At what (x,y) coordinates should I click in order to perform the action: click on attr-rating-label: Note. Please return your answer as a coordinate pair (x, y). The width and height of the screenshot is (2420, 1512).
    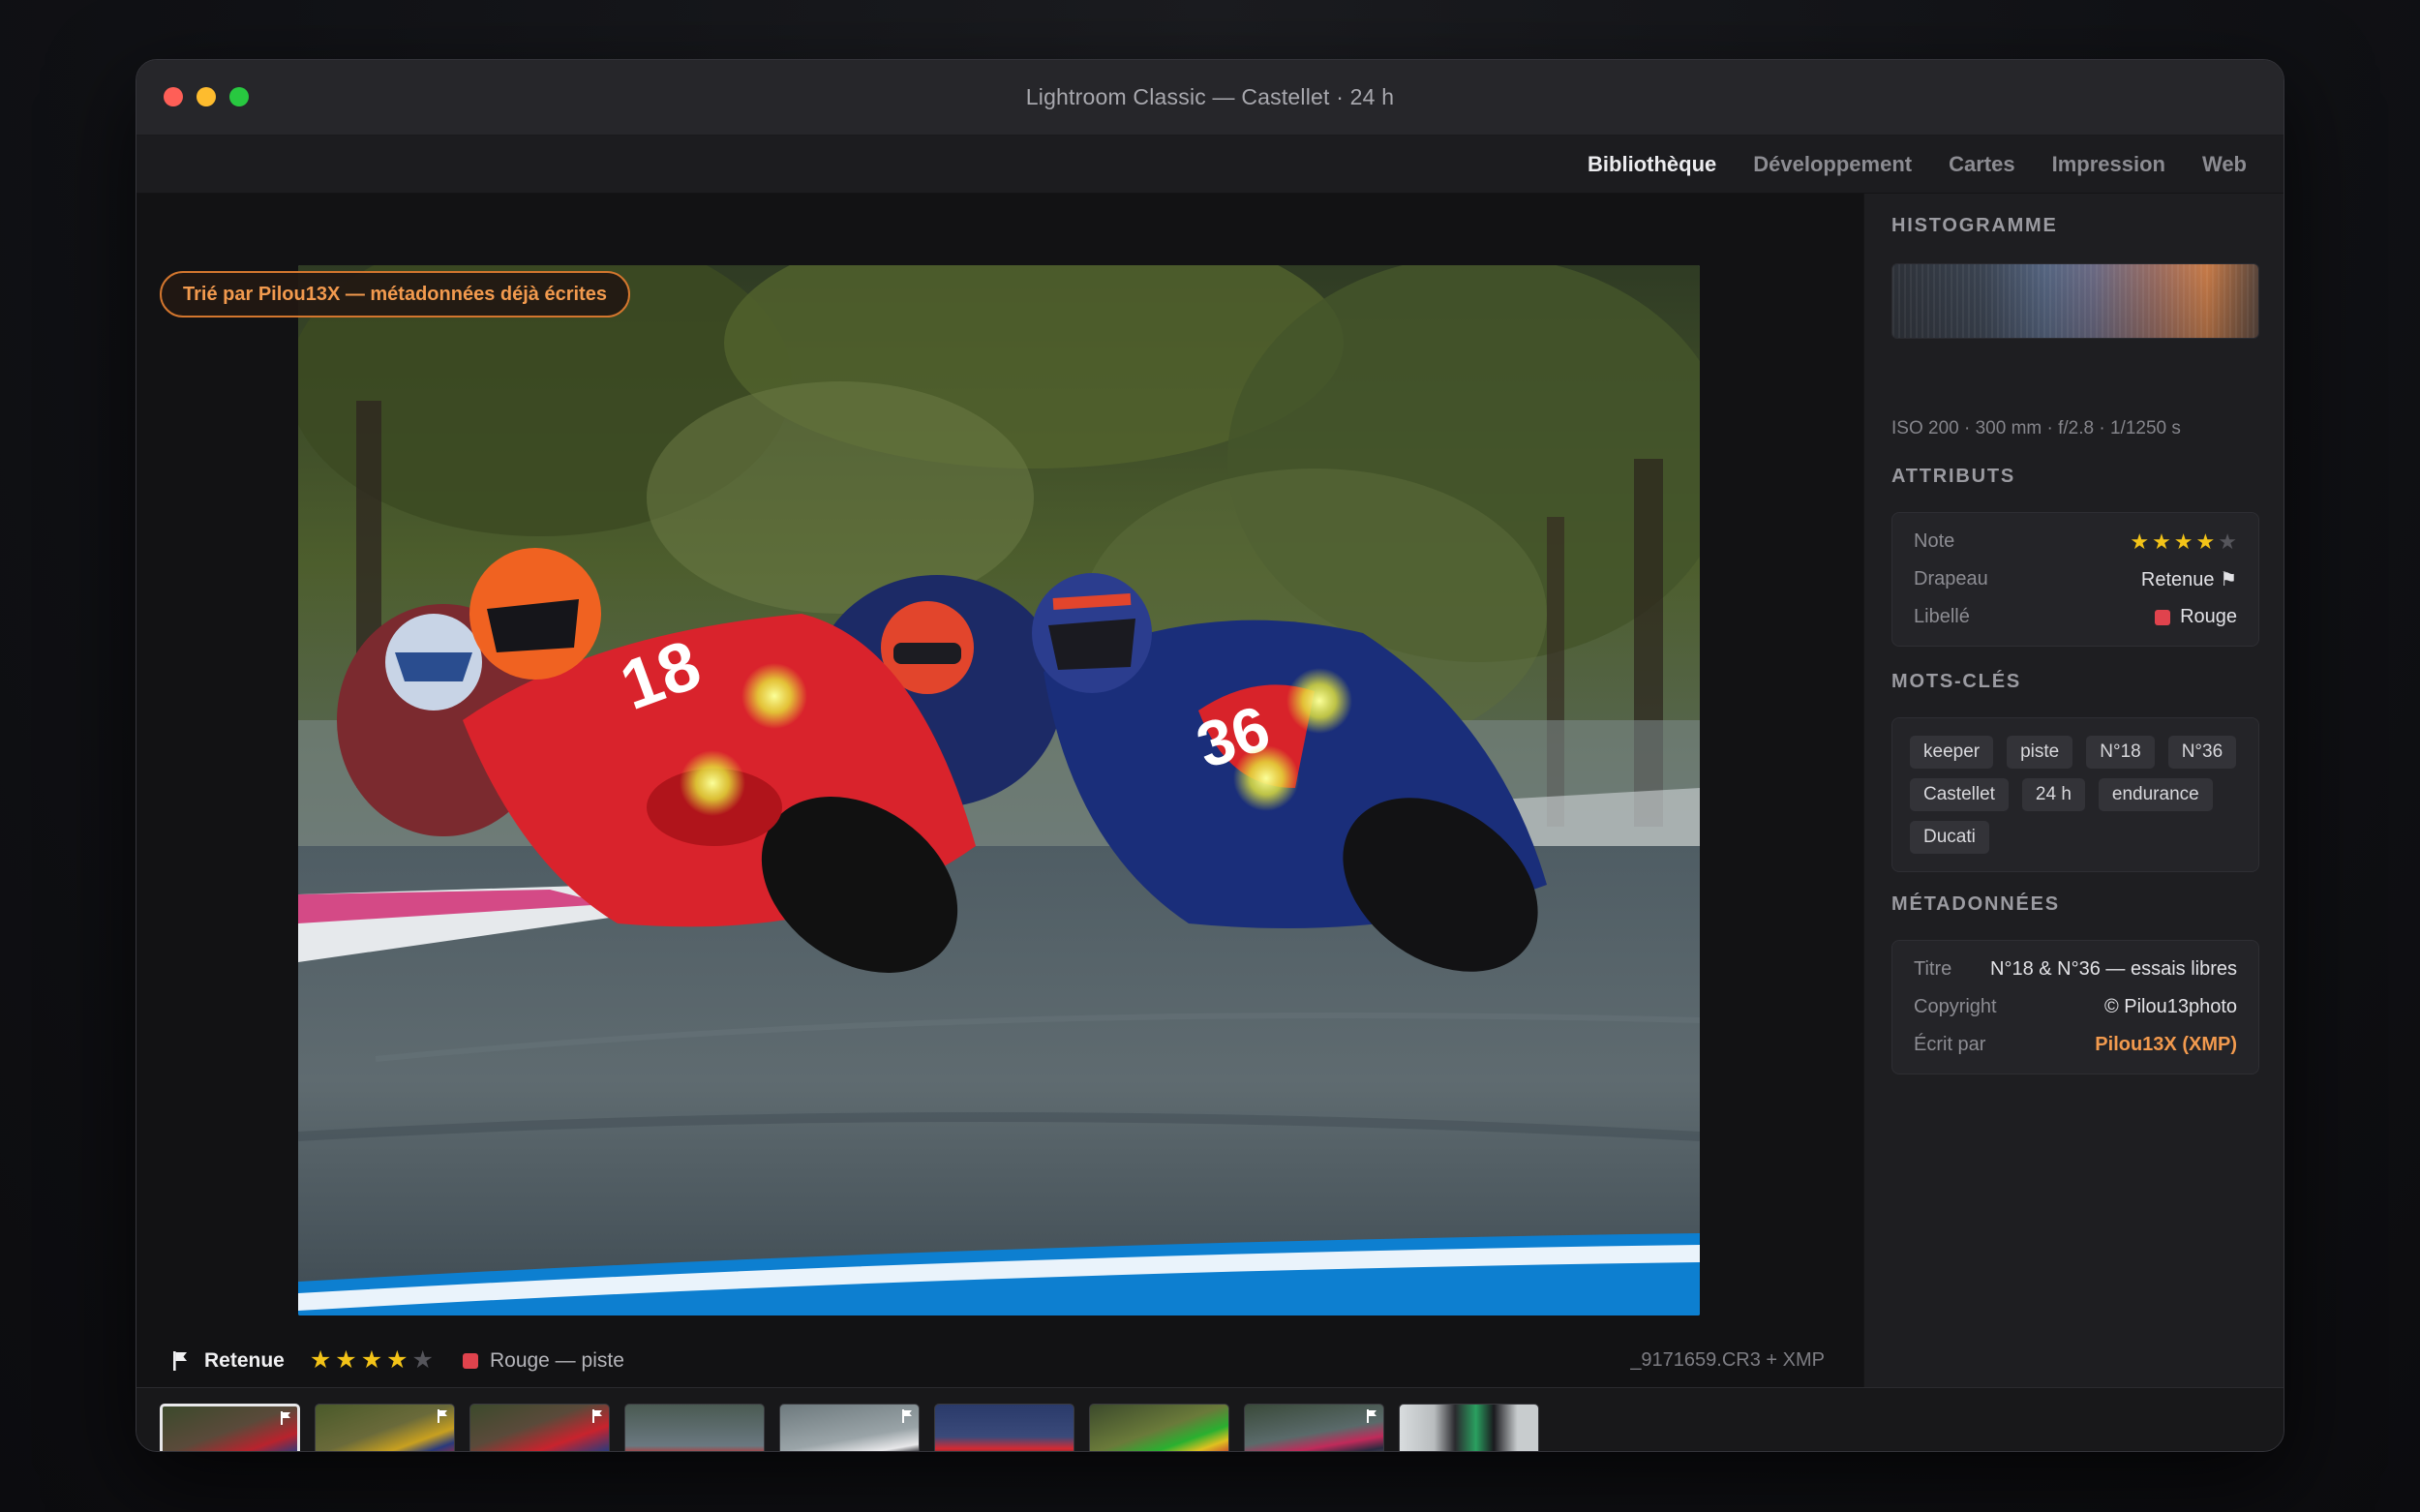
    Looking at the image, I should click on (1934, 541).